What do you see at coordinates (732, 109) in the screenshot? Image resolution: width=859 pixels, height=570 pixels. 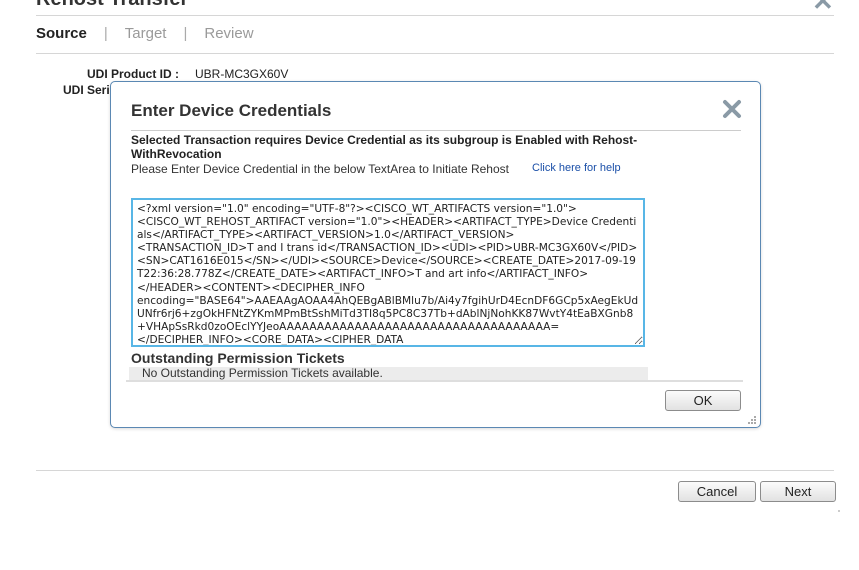 I see `close-icon` at bounding box center [732, 109].